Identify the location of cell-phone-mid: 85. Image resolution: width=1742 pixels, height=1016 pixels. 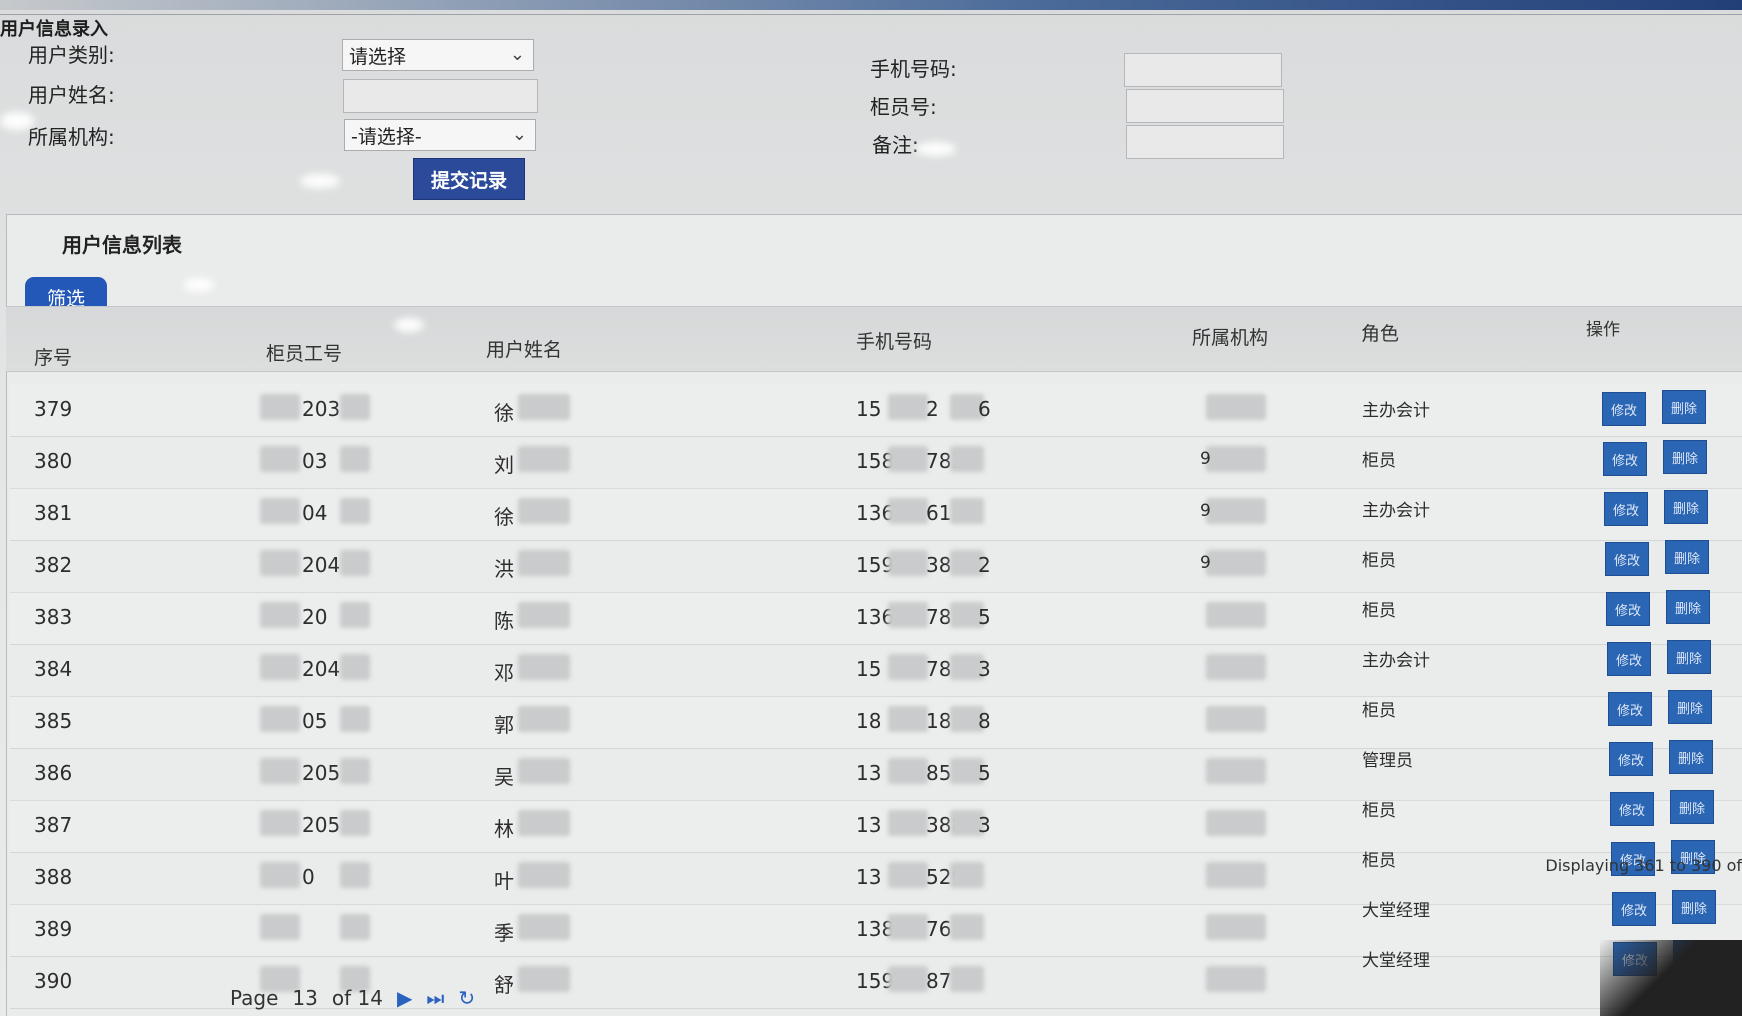
(939, 773).